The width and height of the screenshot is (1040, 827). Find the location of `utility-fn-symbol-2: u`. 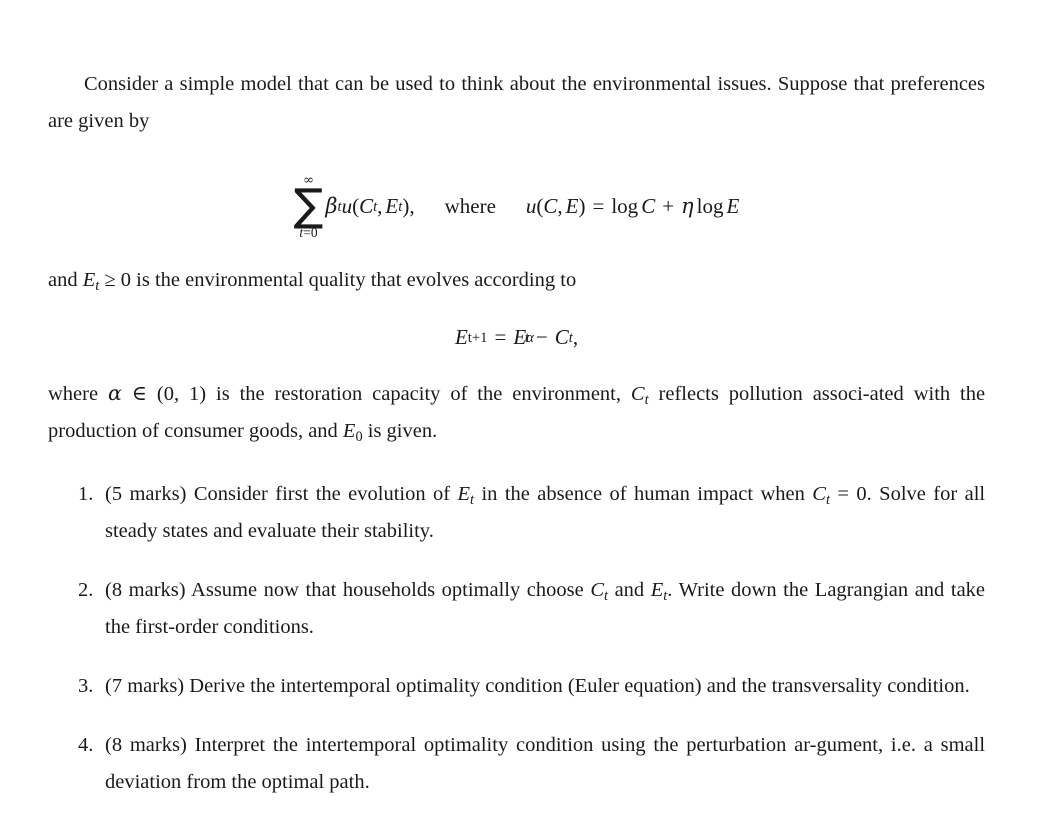

utility-fn-symbol-2: u is located at coordinates (531, 206).